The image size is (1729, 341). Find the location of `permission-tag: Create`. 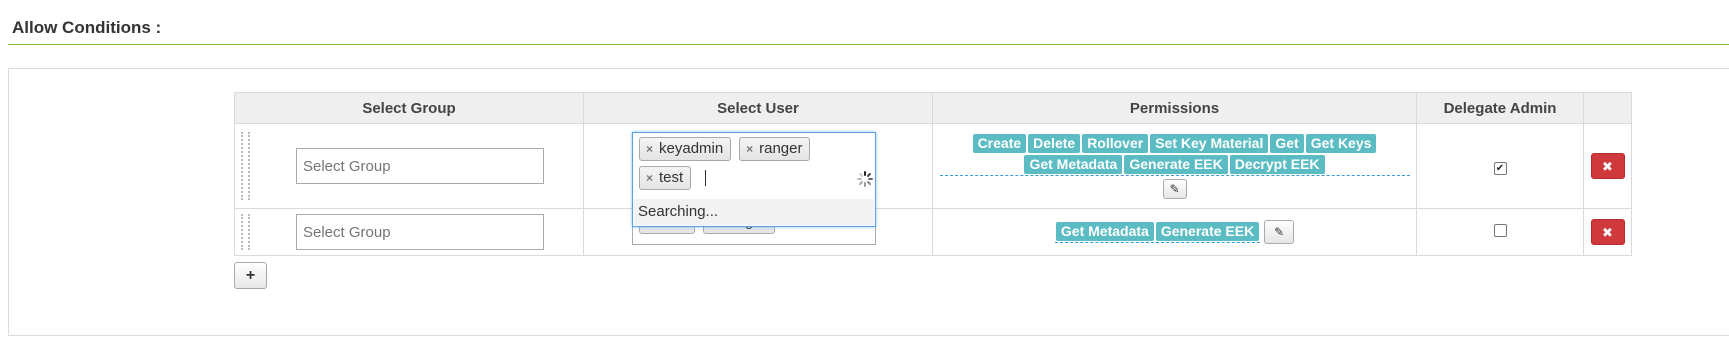

permission-tag: Create is located at coordinates (999, 143).